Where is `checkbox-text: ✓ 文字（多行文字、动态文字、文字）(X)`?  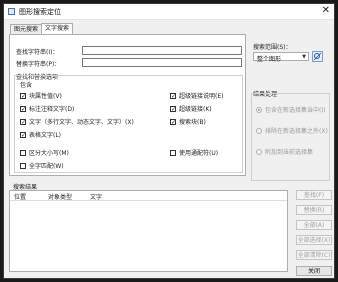
checkbox-text: ✓ 文字（多行文字、动态文字、文字）(X) is located at coordinates (77, 121).